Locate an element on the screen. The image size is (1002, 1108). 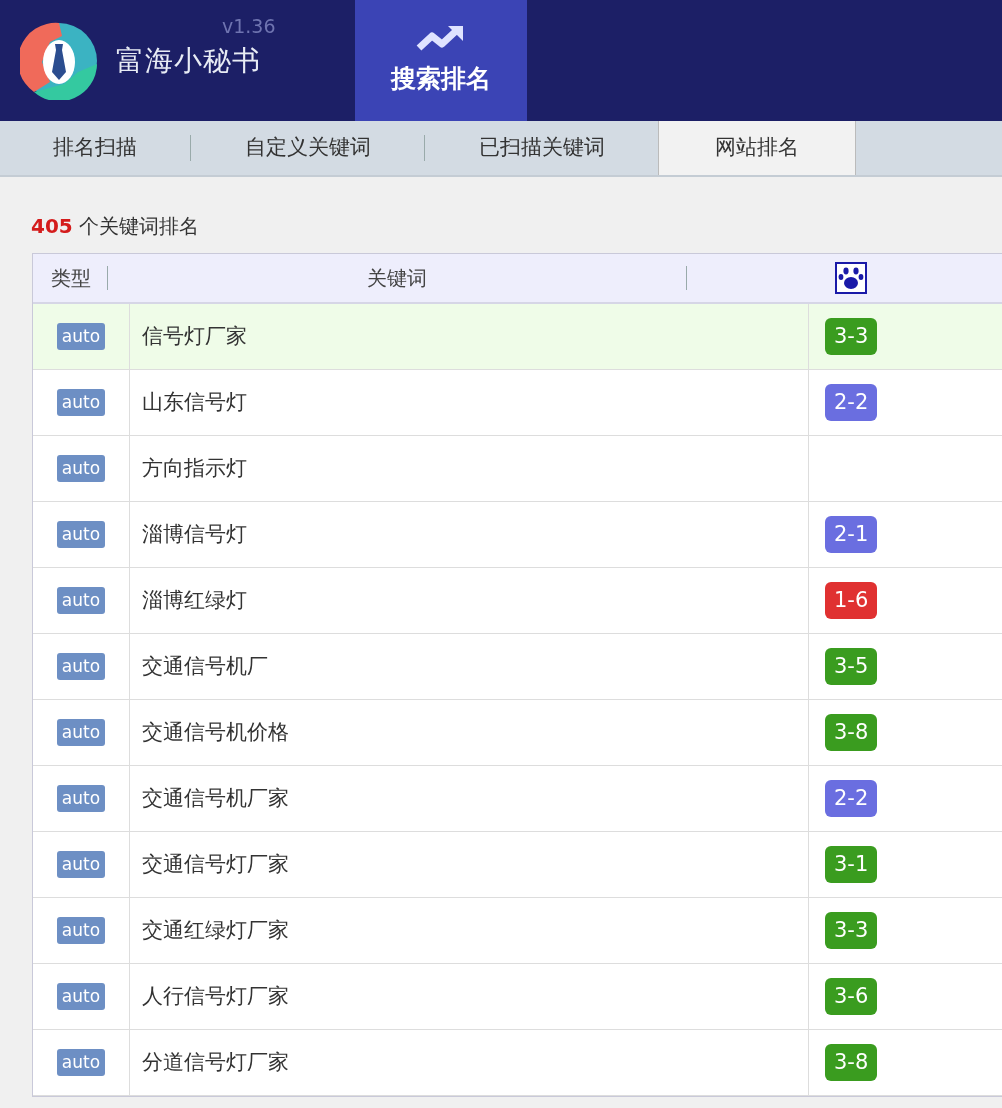
table-row: auto 方向指示灯 is located at coordinates (517, 469).